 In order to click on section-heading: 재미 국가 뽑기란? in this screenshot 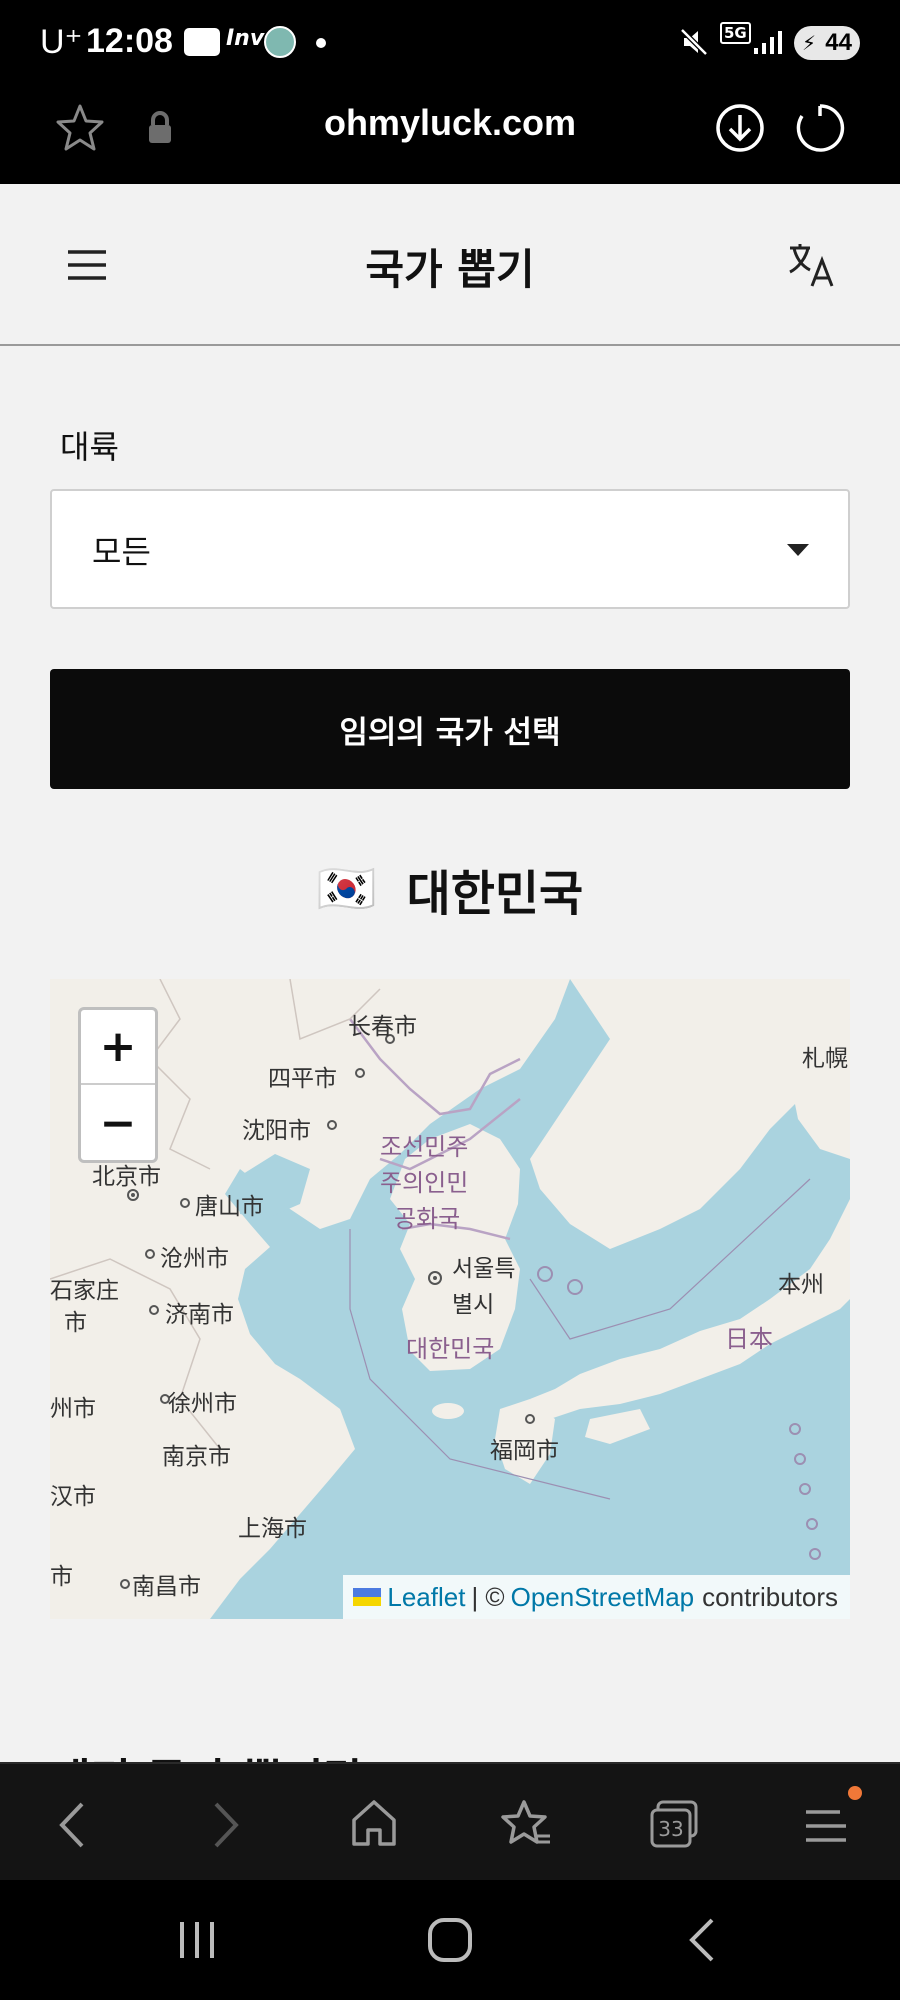, I will do `click(220, 1753)`.